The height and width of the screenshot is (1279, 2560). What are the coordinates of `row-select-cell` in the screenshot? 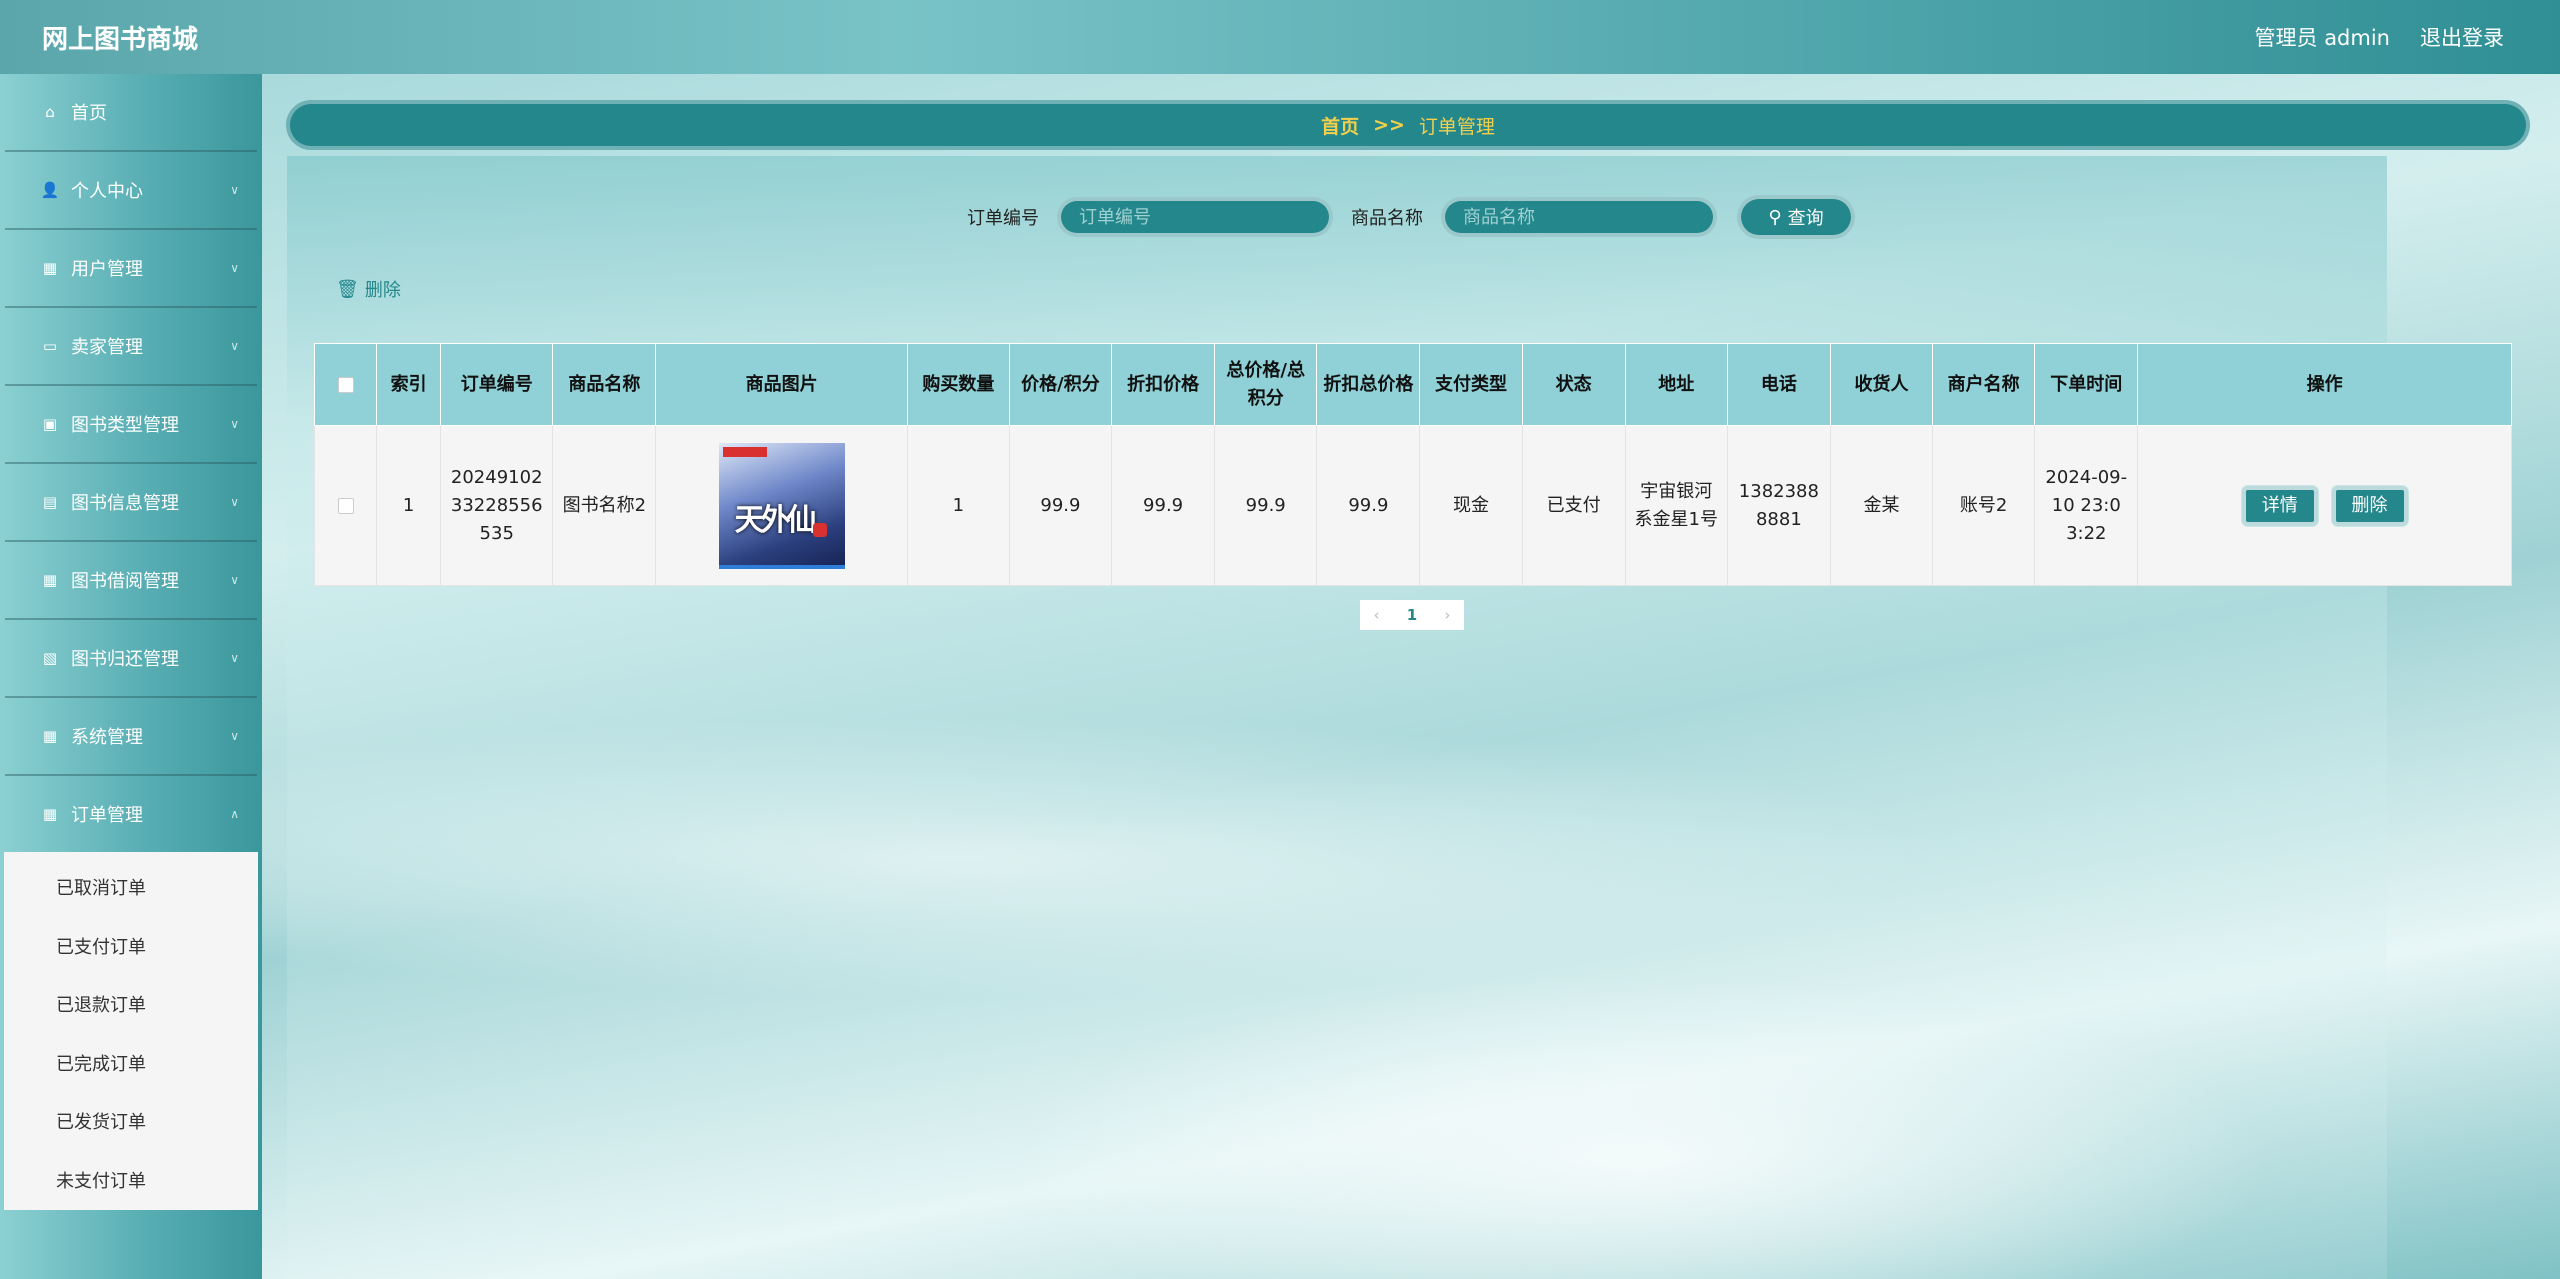 It's located at (345, 505).